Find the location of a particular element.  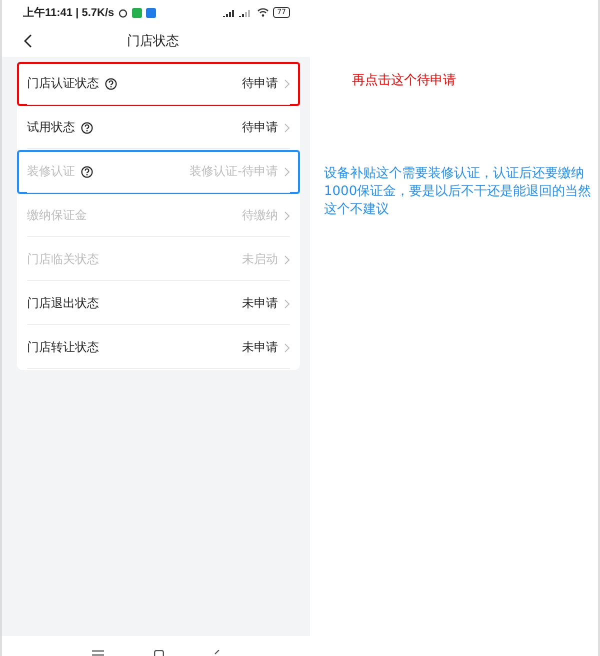

annotation-text: 再点击这个待申请 is located at coordinates (404, 81).